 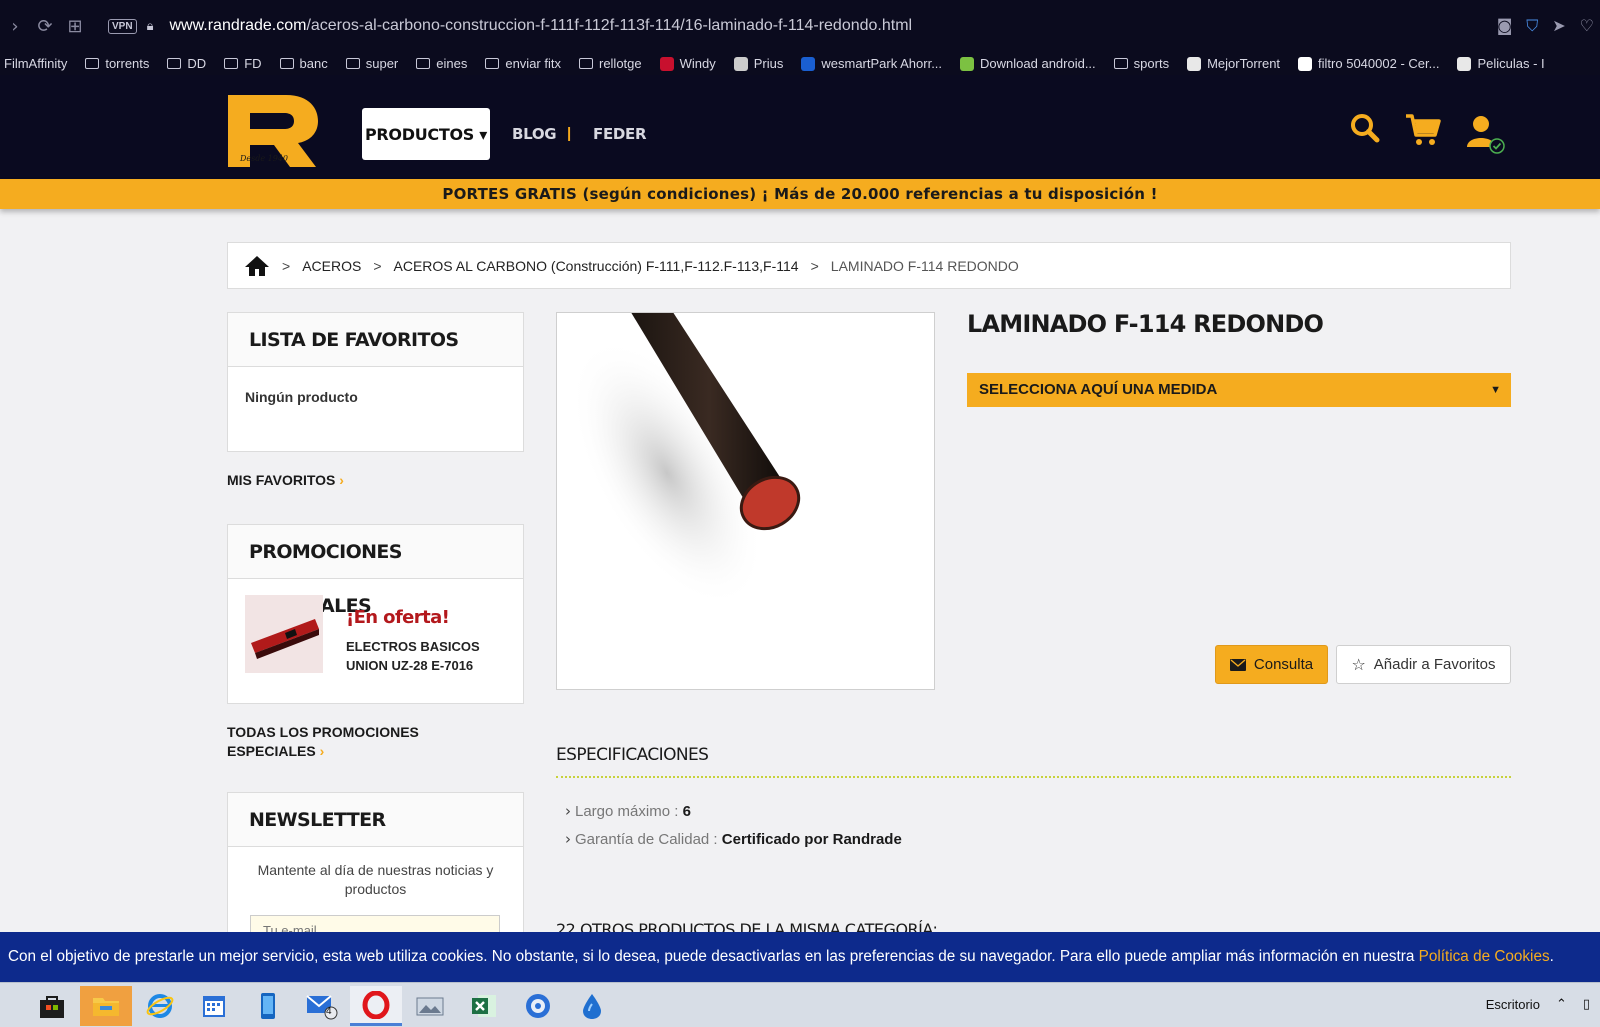 I want to click on breadcrumb-aceros: ACEROS, so click(x=331, y=266).